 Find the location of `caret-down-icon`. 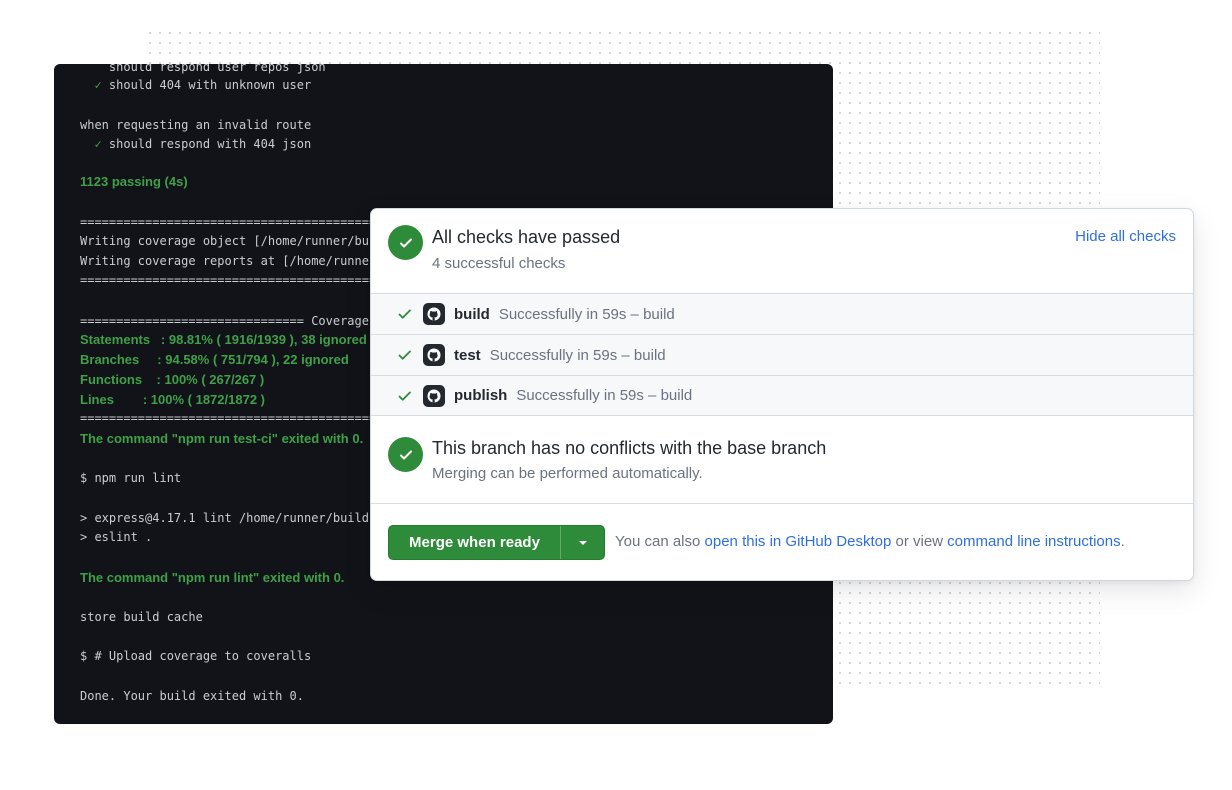

caret-down-icon is located at coordinates (582, 542).